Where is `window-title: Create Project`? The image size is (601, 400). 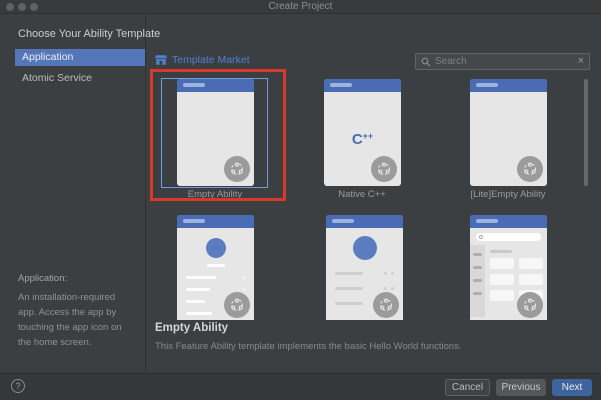
window-title: Create Project is located at coordinates (300, 6).